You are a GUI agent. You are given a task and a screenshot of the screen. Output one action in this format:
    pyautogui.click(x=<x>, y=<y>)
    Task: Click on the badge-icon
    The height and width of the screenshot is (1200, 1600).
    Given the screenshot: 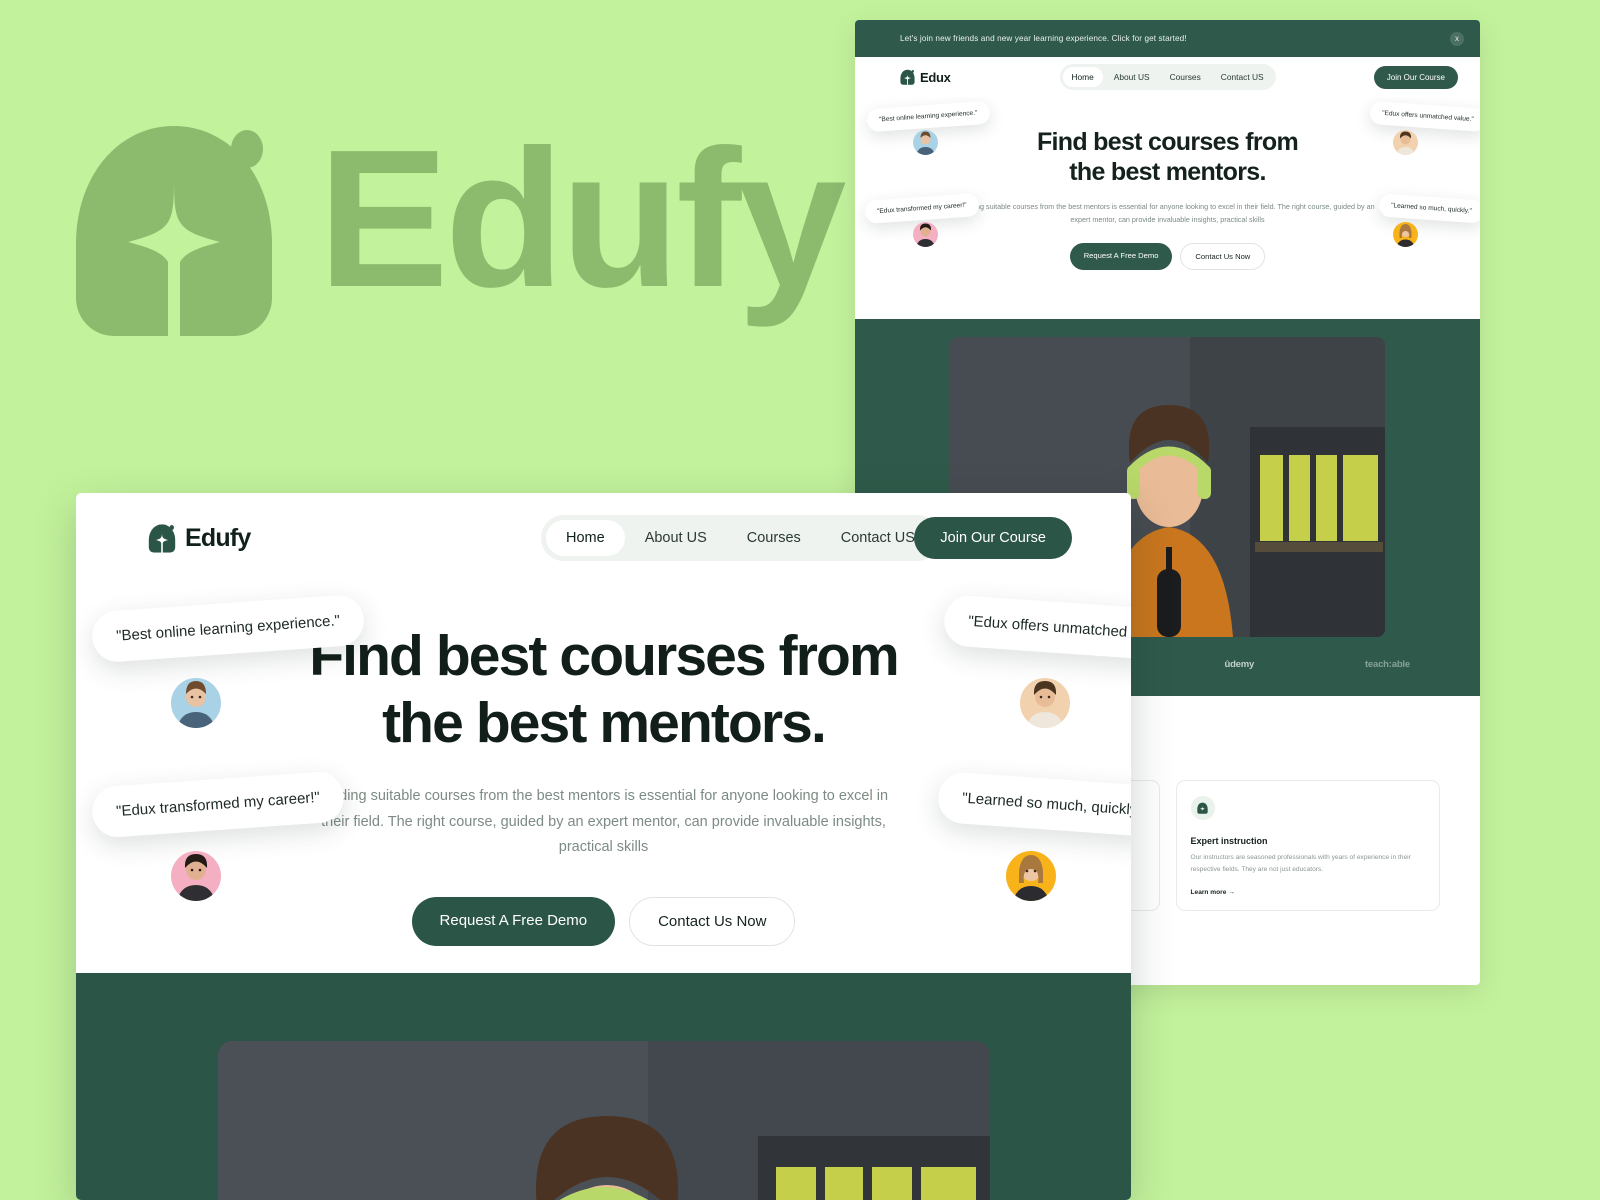 What is the action you would take?
    pyautogui.click(x=1202, y=808)
    